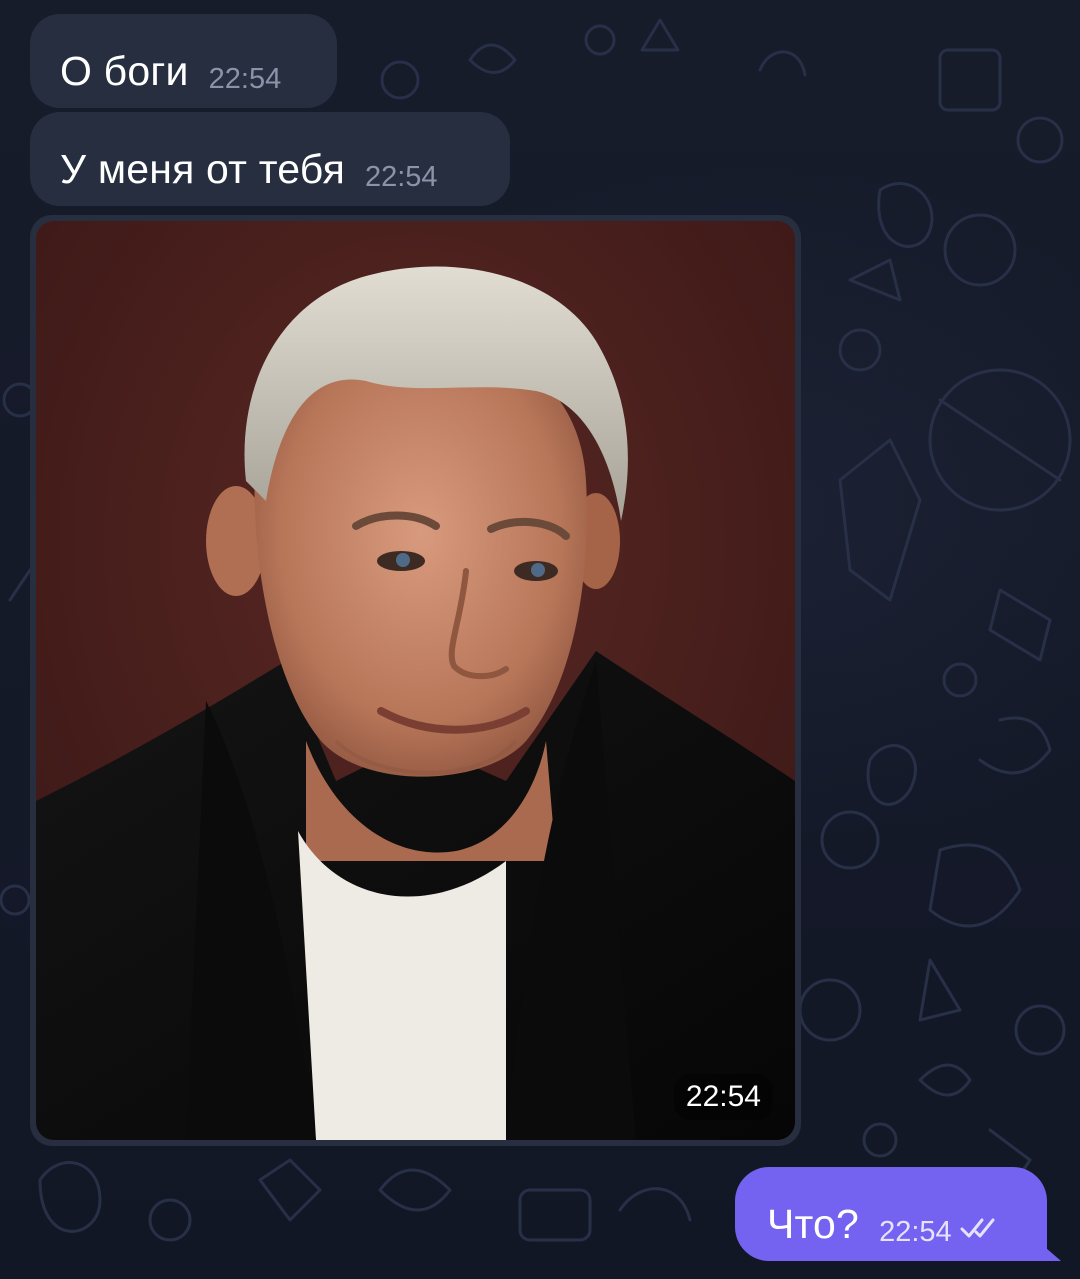  I want to click on message-text: Что?, so click(813, 1224).